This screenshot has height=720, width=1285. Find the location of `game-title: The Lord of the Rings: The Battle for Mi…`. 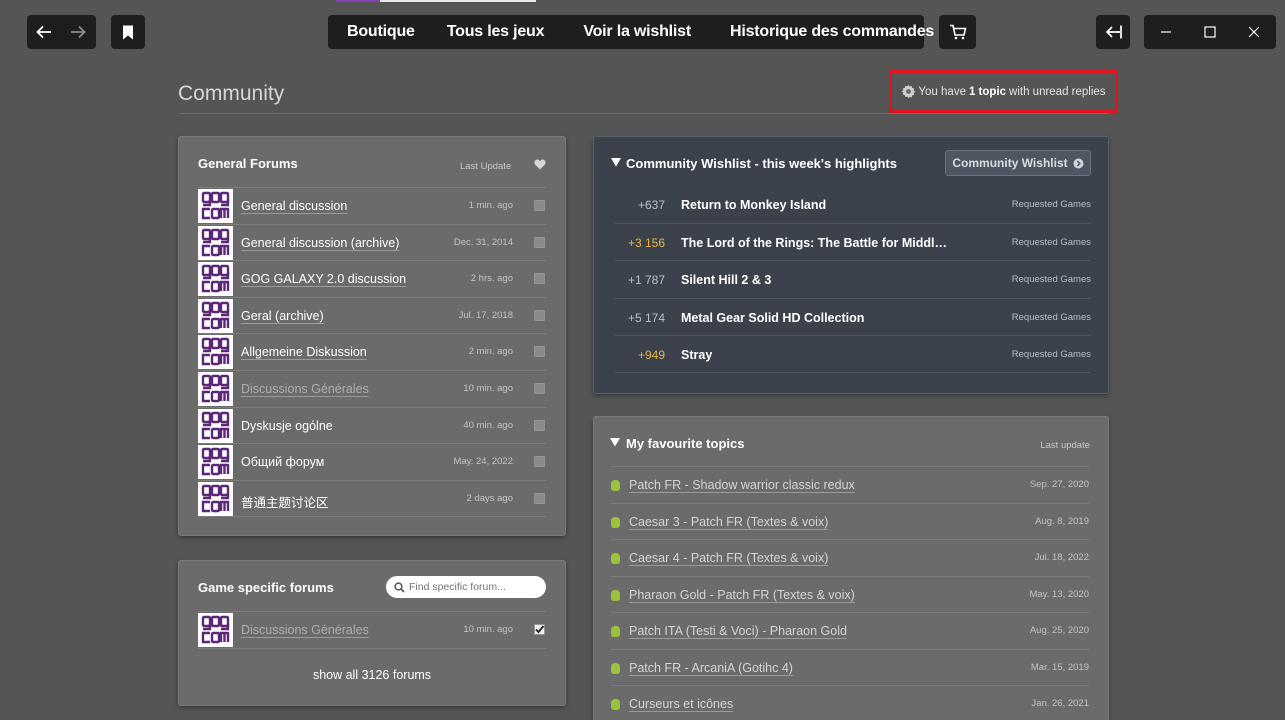

game-title: The Lord of the Rings: The Battle for Mi… is located at coordinates (817, 243).